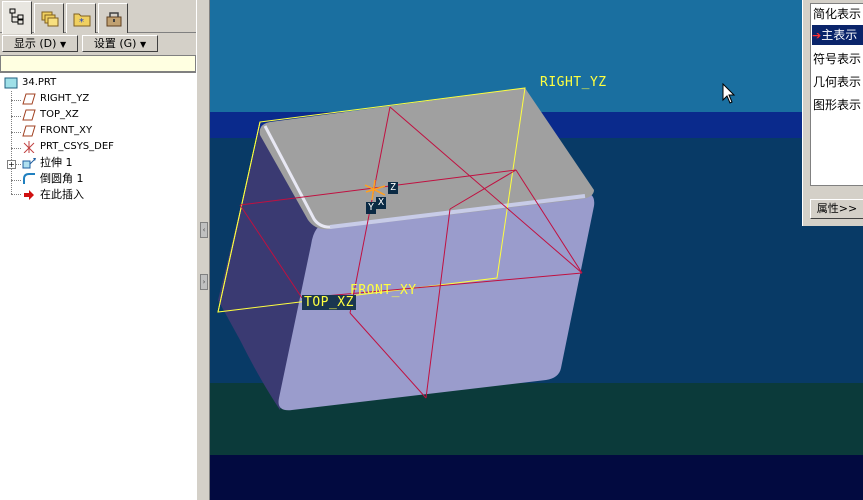  Describe the element at coordinates (393, 188) in the screenshot. I see `axis-label-z: Z` at that location.